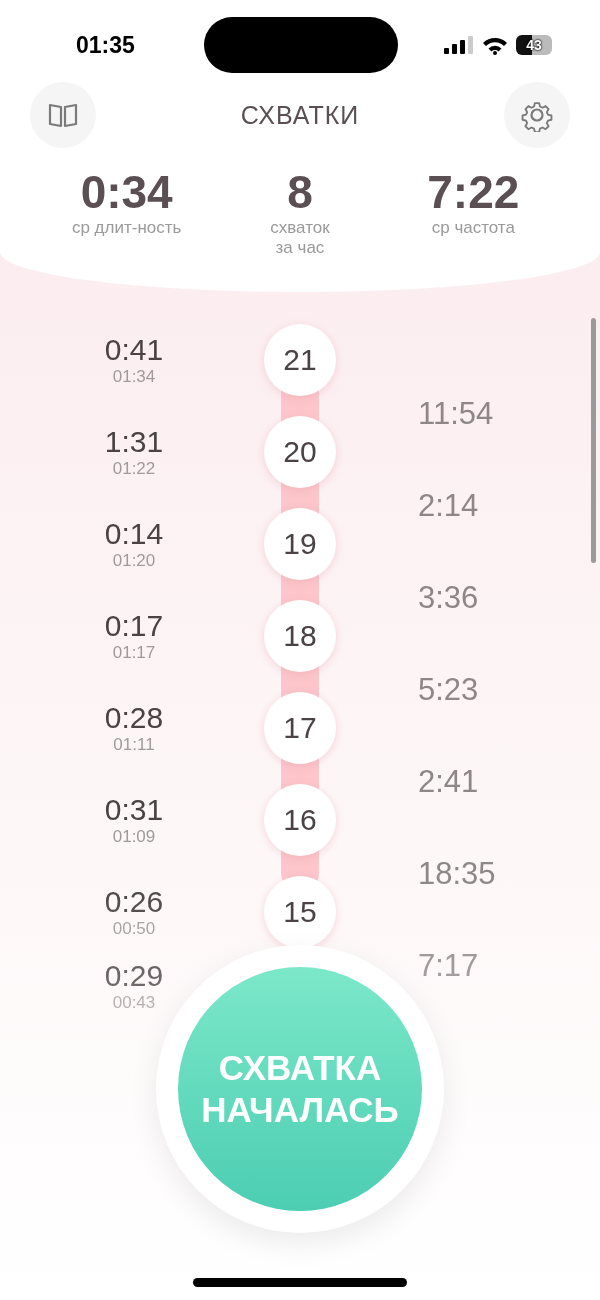  Describe the element at coordinates (448, 782) in the screenshot. I see `contraction-interval: 2:41` at that location.